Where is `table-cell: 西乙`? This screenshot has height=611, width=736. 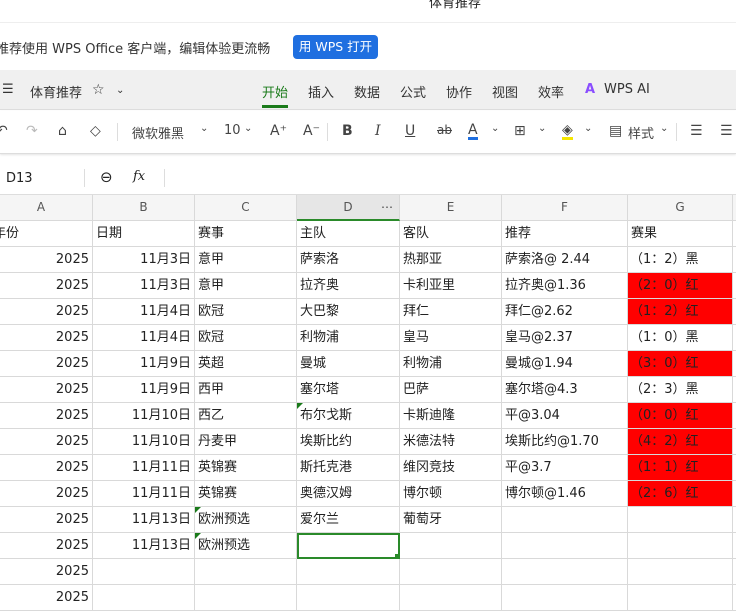 table-cell: 西乙 is located at coordinates (246, 416).